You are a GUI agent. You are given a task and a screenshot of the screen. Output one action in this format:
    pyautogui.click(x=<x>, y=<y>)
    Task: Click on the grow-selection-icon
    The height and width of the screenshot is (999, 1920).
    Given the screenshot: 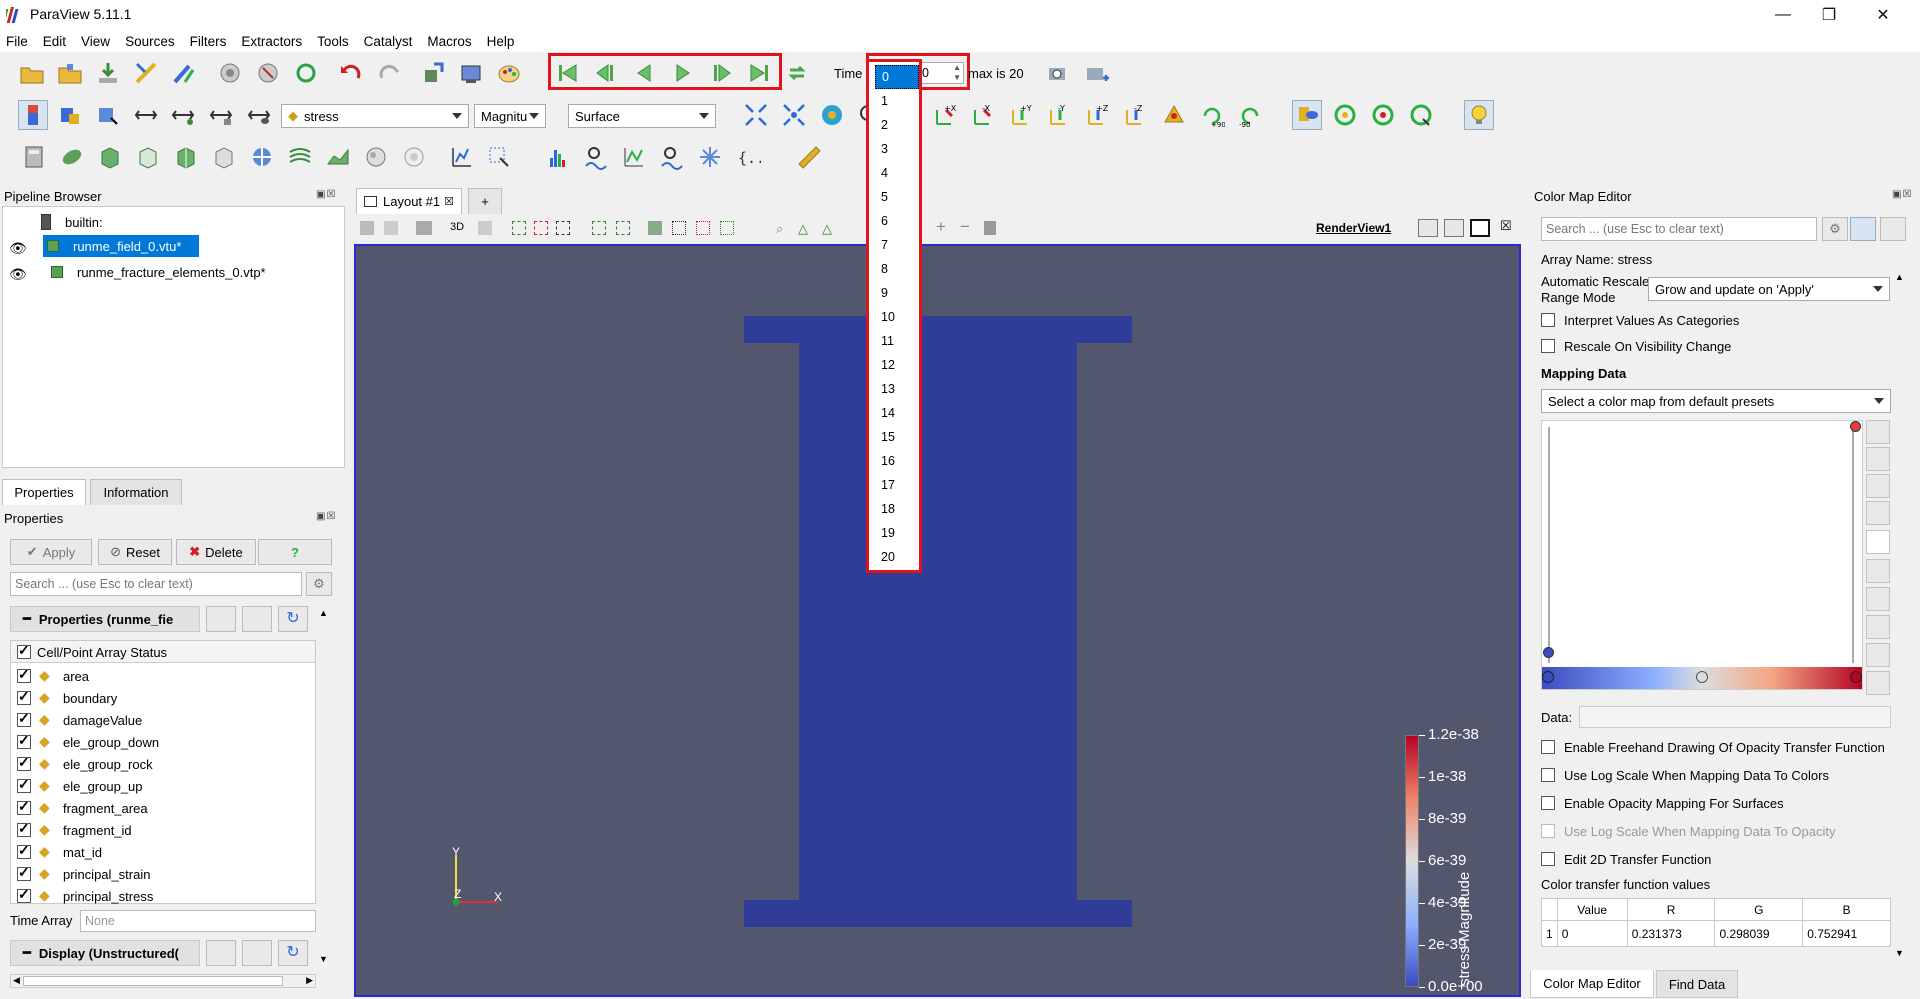 What is the action you would take?
    pyautogui.click(x=679, y=228)
    